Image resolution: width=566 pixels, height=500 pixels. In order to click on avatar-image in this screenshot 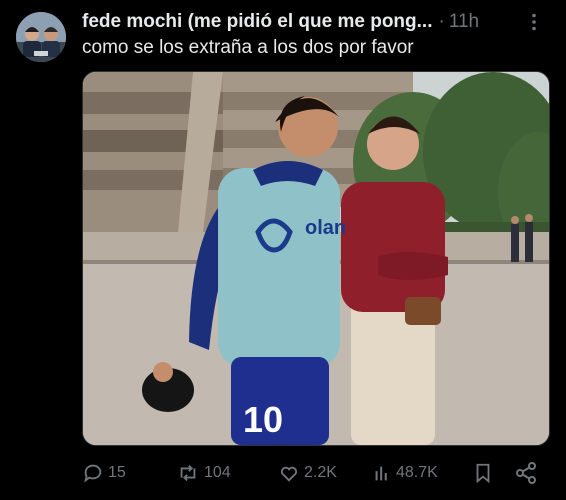, I will do `click(41, 37)`.